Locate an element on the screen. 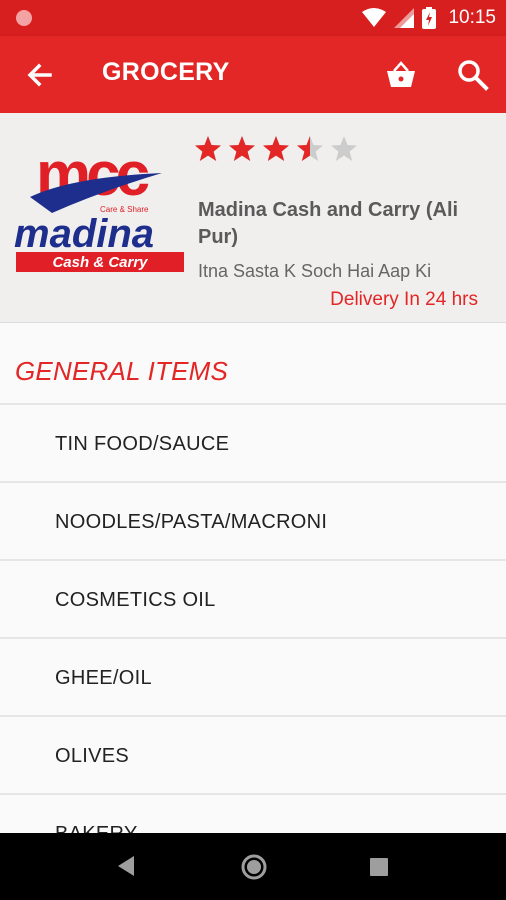 The image size is (506, 900). delivery-info: Delivery In 24 hrs is located at coordinates (404, 299).